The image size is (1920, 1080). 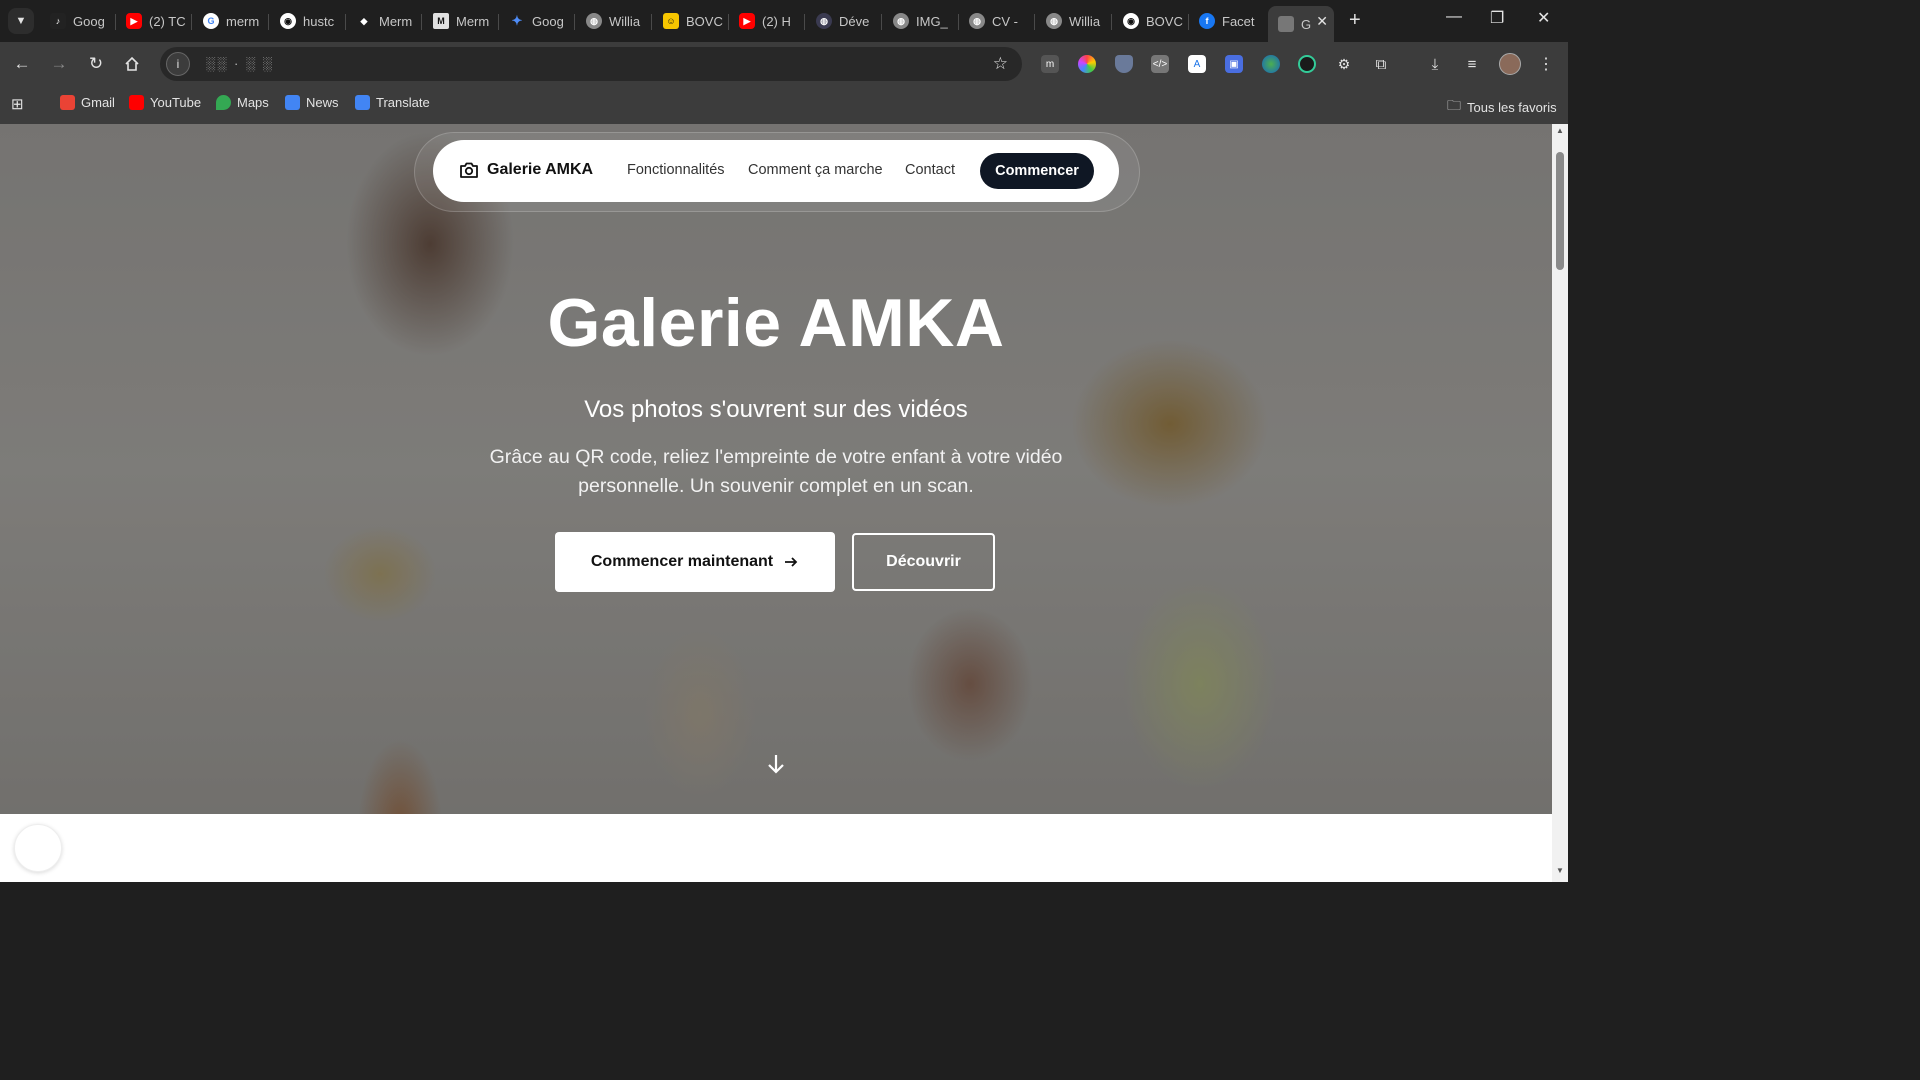 I want to click on browser-toolbar: ← → ↻ i ░░ · ░ ░ ☆ m </> A ▣ ⚙ ⧉ ⤓ ≡ ⋮, so click(x=784, y=64).